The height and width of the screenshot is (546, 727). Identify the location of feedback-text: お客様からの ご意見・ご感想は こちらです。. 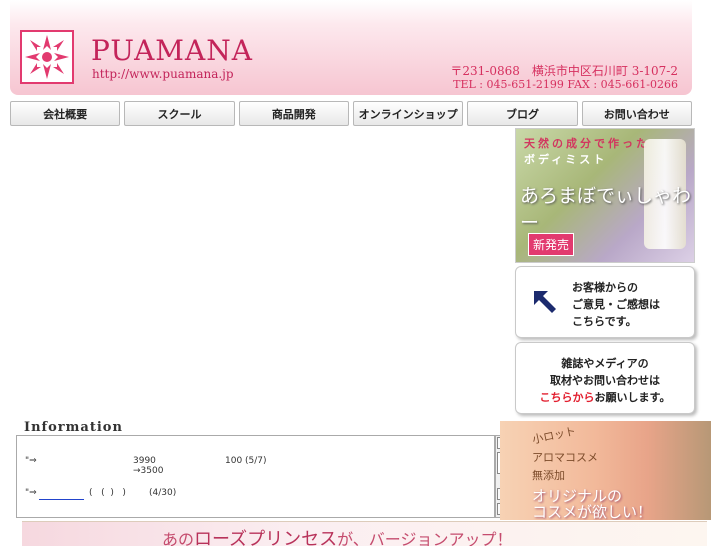
(616, 304).